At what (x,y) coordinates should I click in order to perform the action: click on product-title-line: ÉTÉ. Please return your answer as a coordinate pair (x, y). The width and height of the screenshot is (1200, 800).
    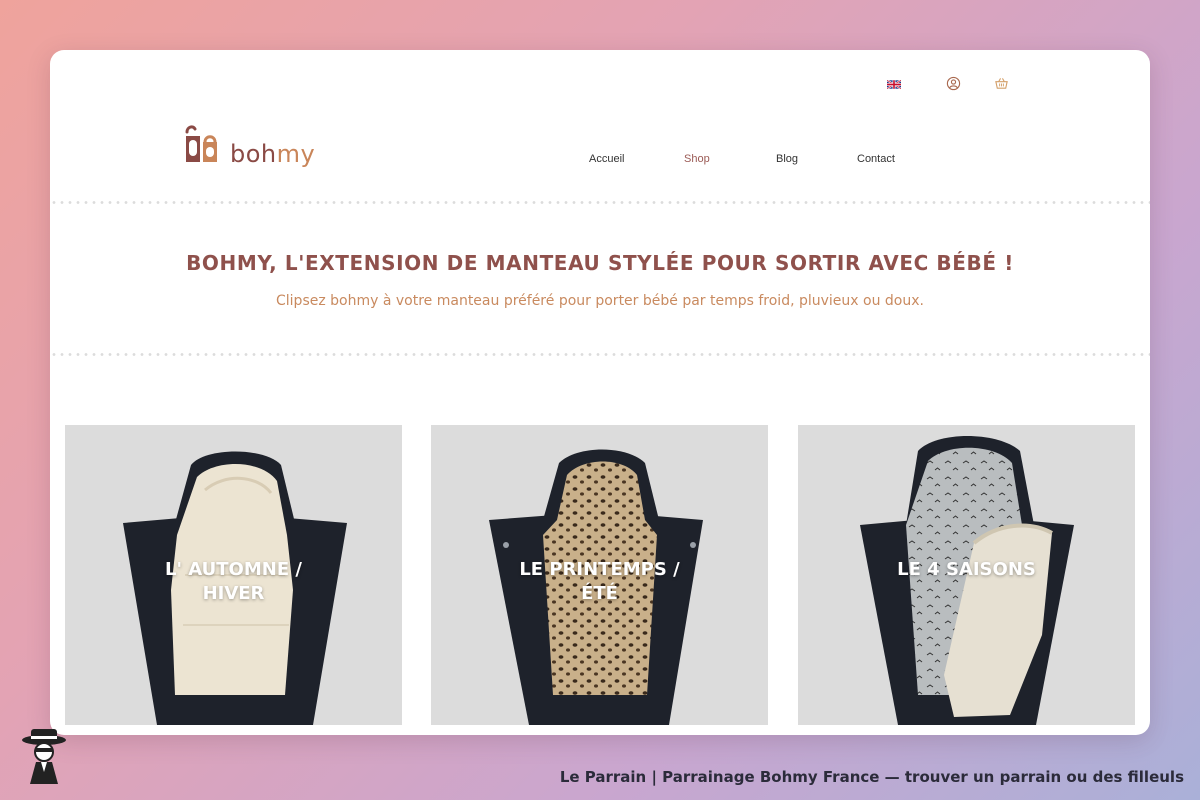
    Looking at the image, I should click on (599, 593).